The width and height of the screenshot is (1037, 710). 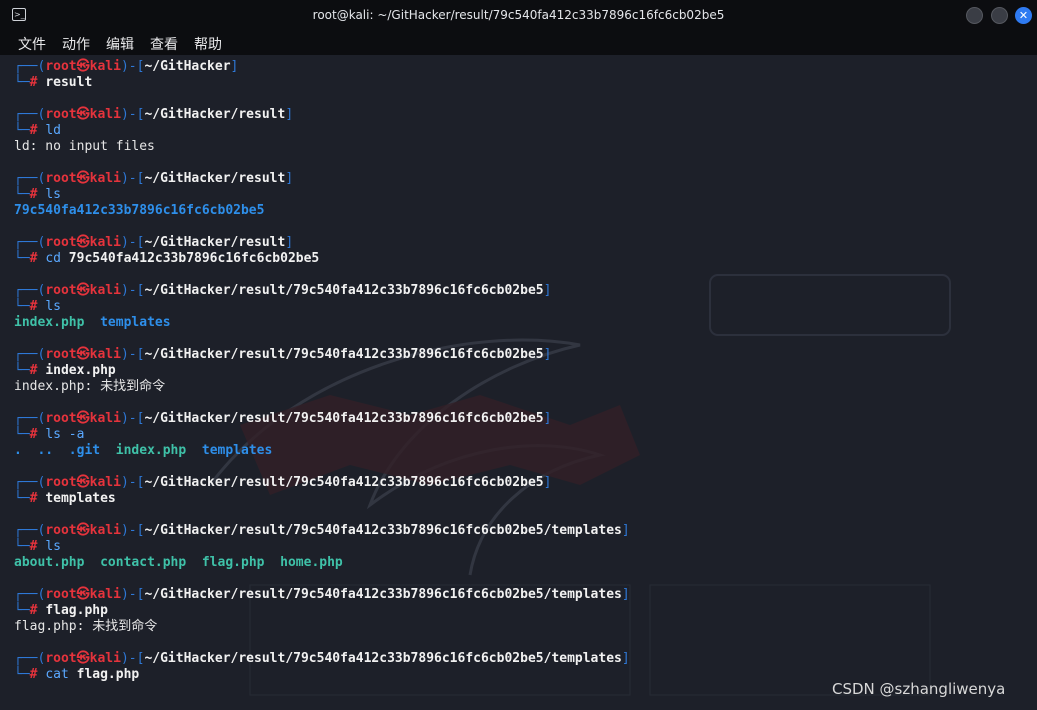 I want to click on minimize-button, so click(x=974, y=15).